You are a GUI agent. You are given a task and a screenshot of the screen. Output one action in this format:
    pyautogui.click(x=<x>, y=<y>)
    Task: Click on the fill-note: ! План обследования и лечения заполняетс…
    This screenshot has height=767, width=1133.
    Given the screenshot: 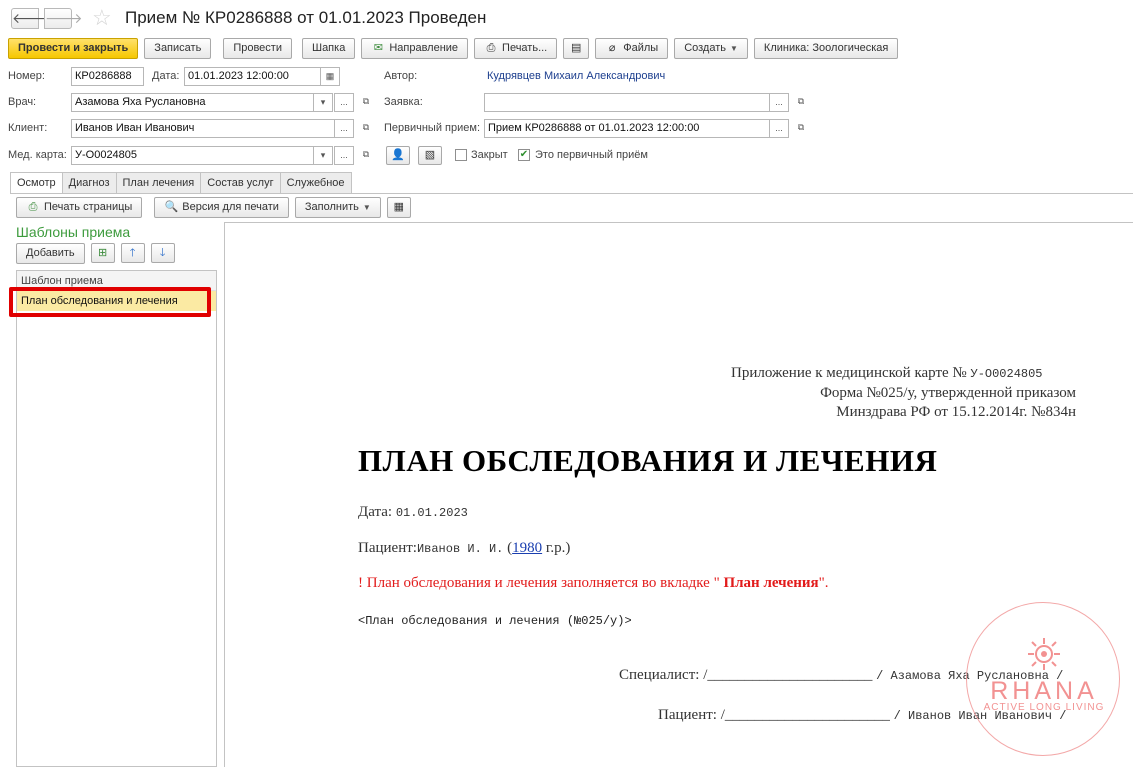 What is the action you would take?
    pyautogui.click(x=593, y=583)
    